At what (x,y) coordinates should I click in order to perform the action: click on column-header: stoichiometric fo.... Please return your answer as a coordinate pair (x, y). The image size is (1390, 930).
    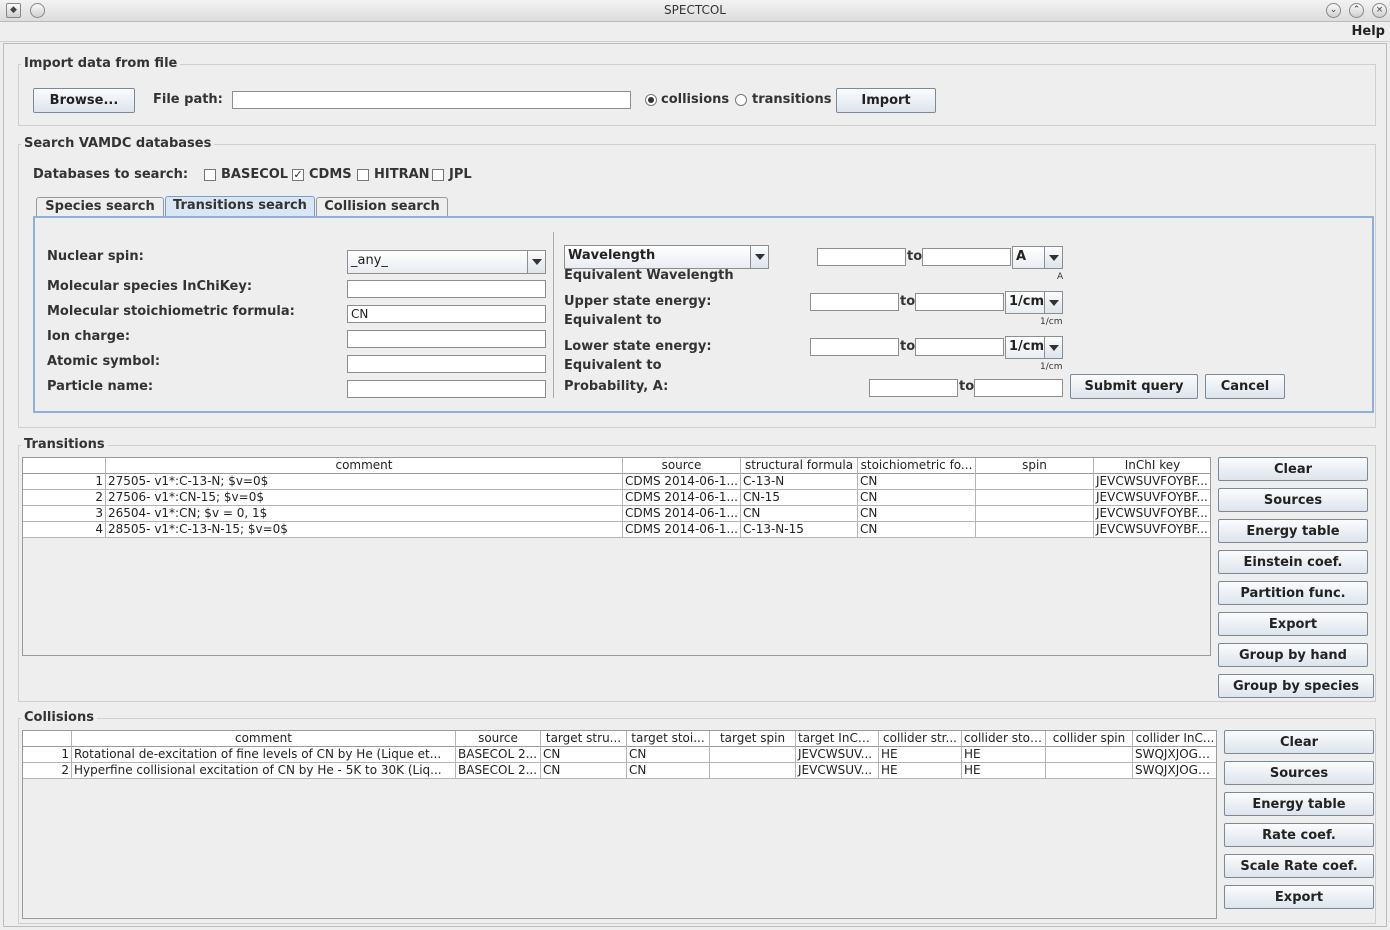
    Looking at the image, I should click on (917, 466).